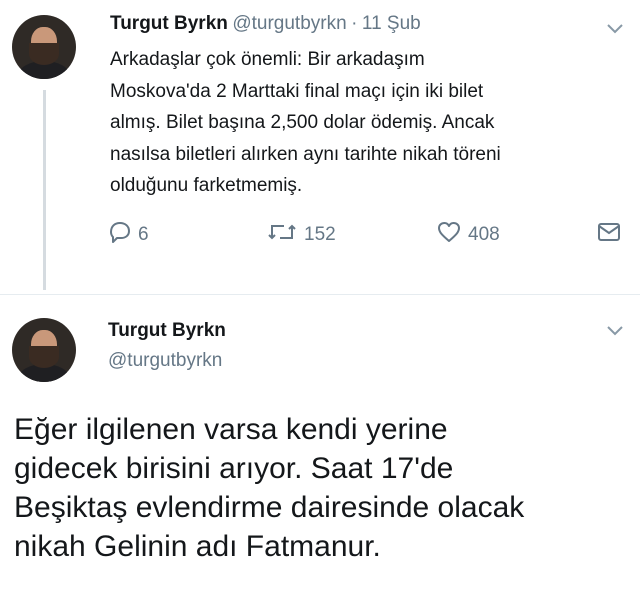  Describe the element at coordinates (320, 294) in the screenshot. I see `tweet-divider` at that location.